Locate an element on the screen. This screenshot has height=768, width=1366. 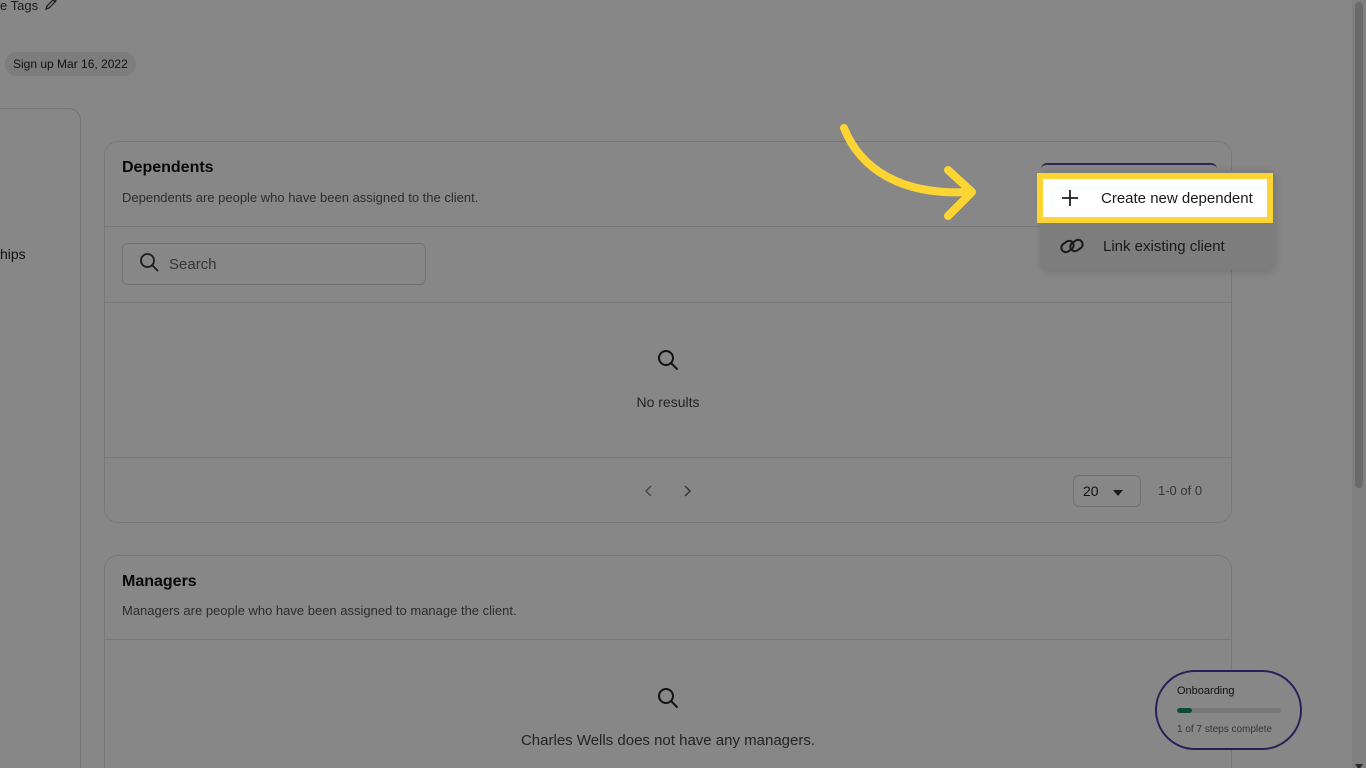
tags-label: e Tags is located at coordinates (19, 6).